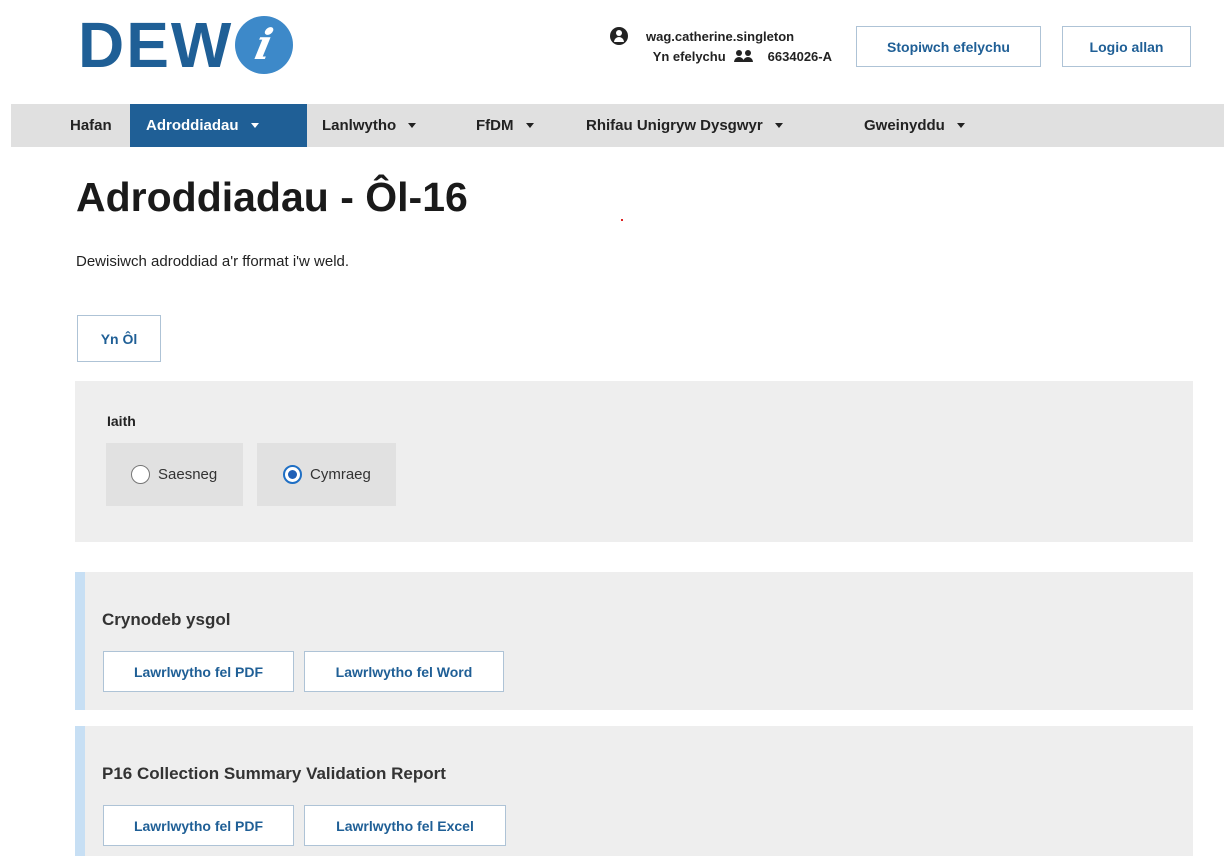  I want to click on nav-item-upload-label: Lanlwytho, so click(359, 125).